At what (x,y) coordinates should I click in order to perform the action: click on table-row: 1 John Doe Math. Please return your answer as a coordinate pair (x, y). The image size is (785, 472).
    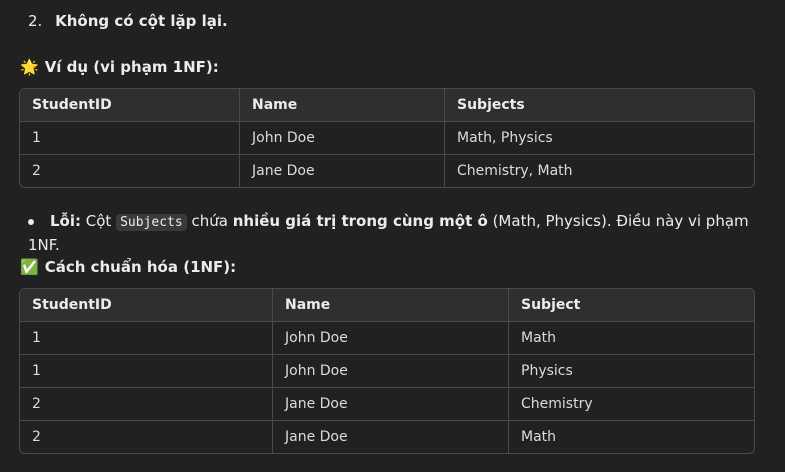
    Looking at the image, I should click on (387, 338).